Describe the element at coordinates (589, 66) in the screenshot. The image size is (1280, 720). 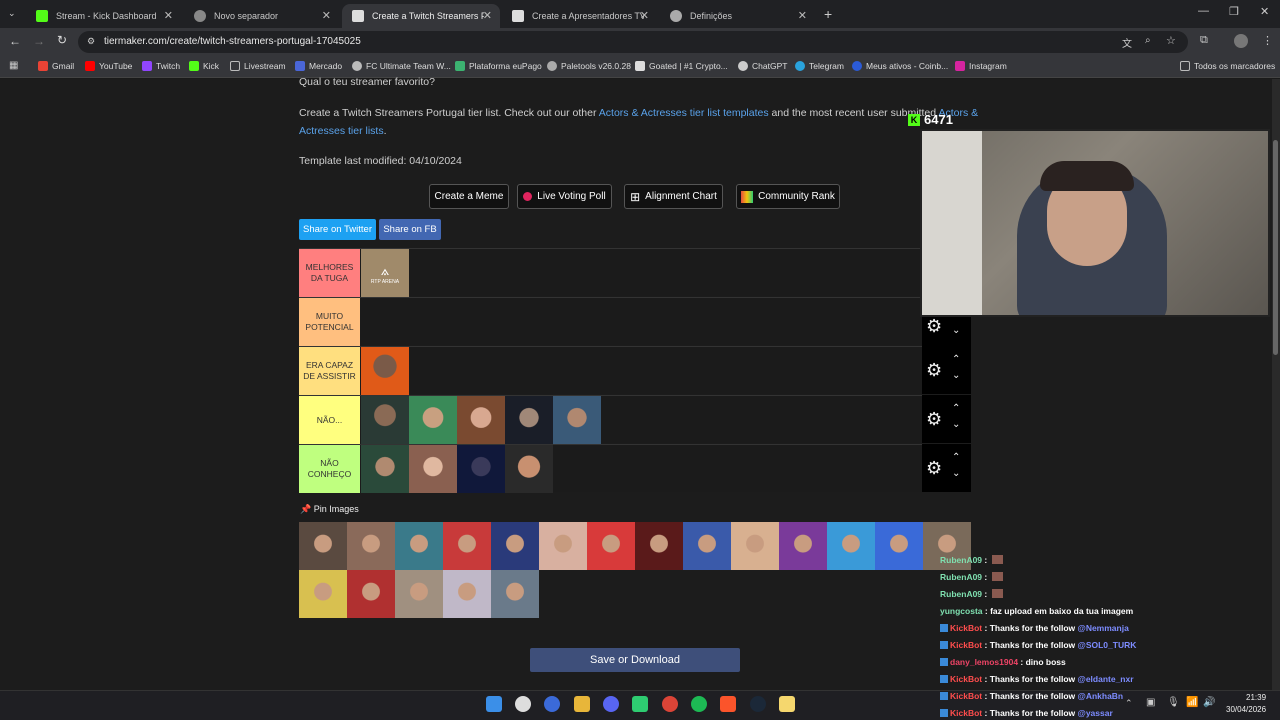
I see `bookmark-paletools: Paletools v26.0.28` at that location.